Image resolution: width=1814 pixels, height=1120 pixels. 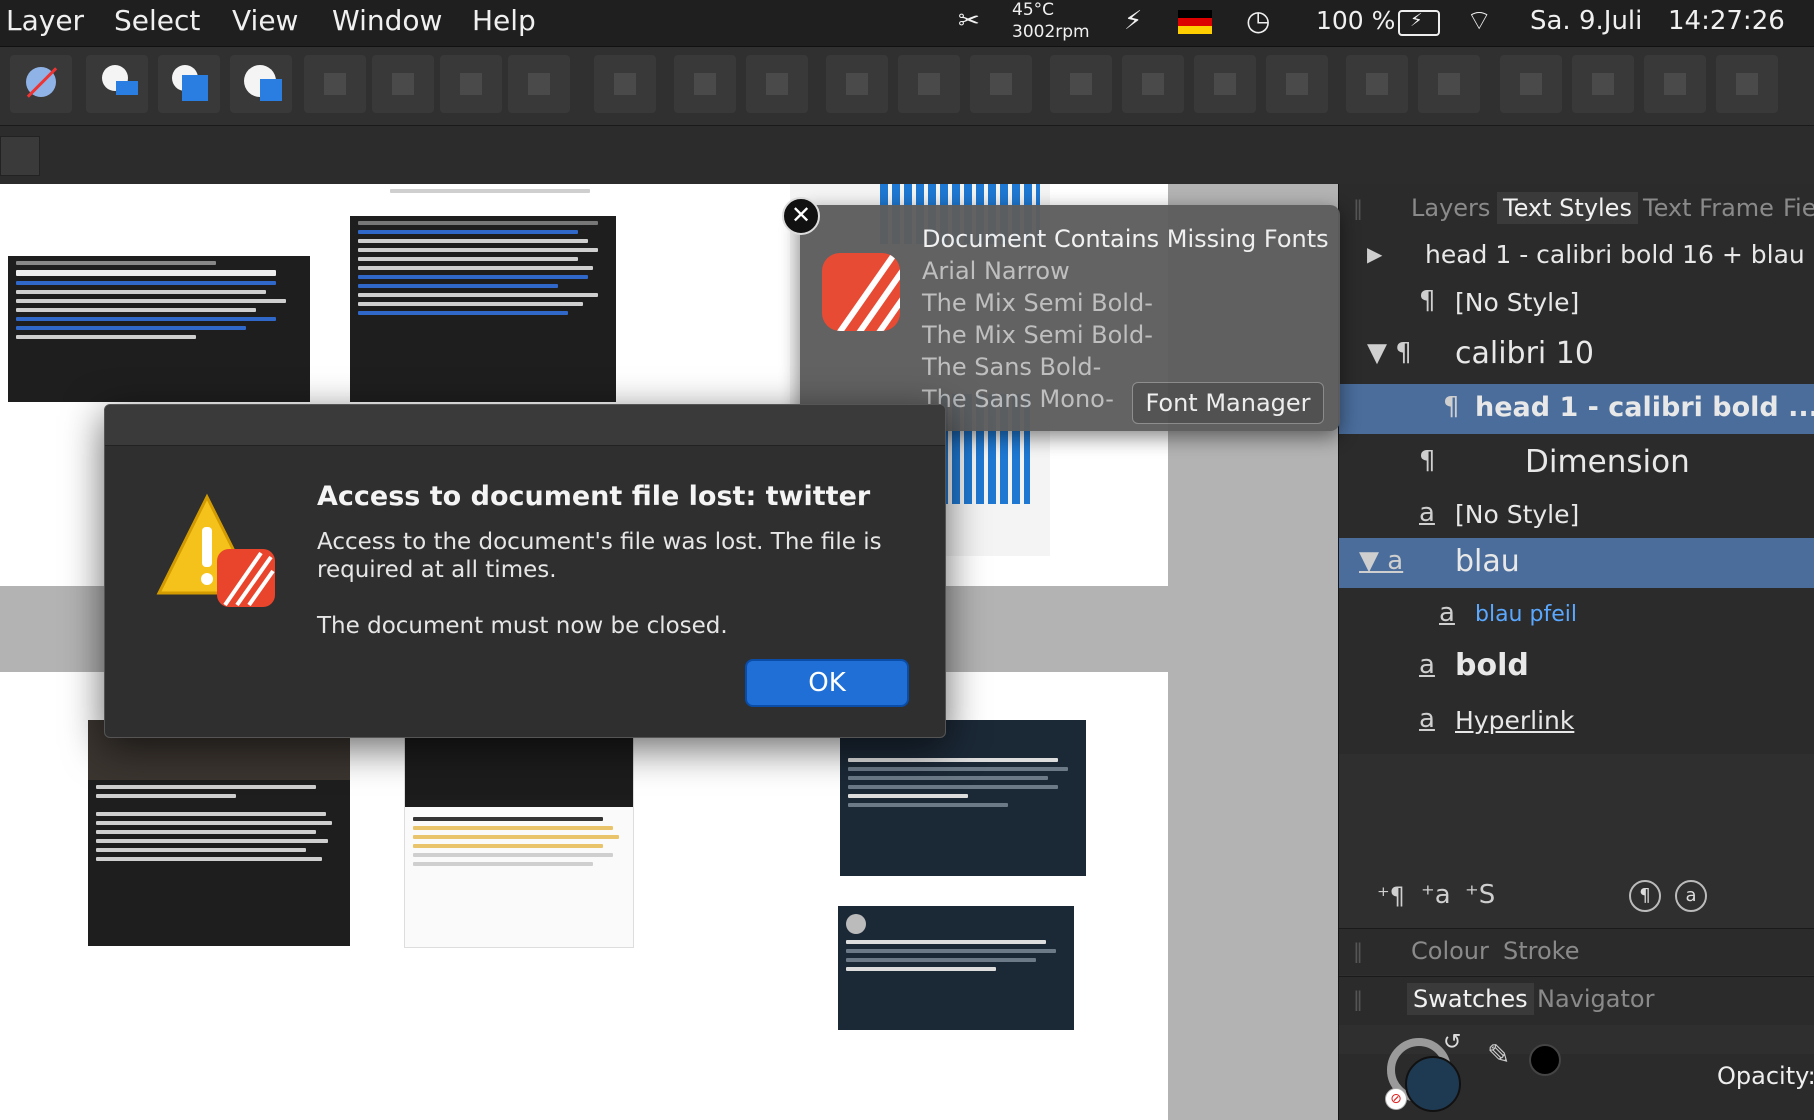 I want to click on tab-swatches: Swatches, so click(x=1470, y=999).